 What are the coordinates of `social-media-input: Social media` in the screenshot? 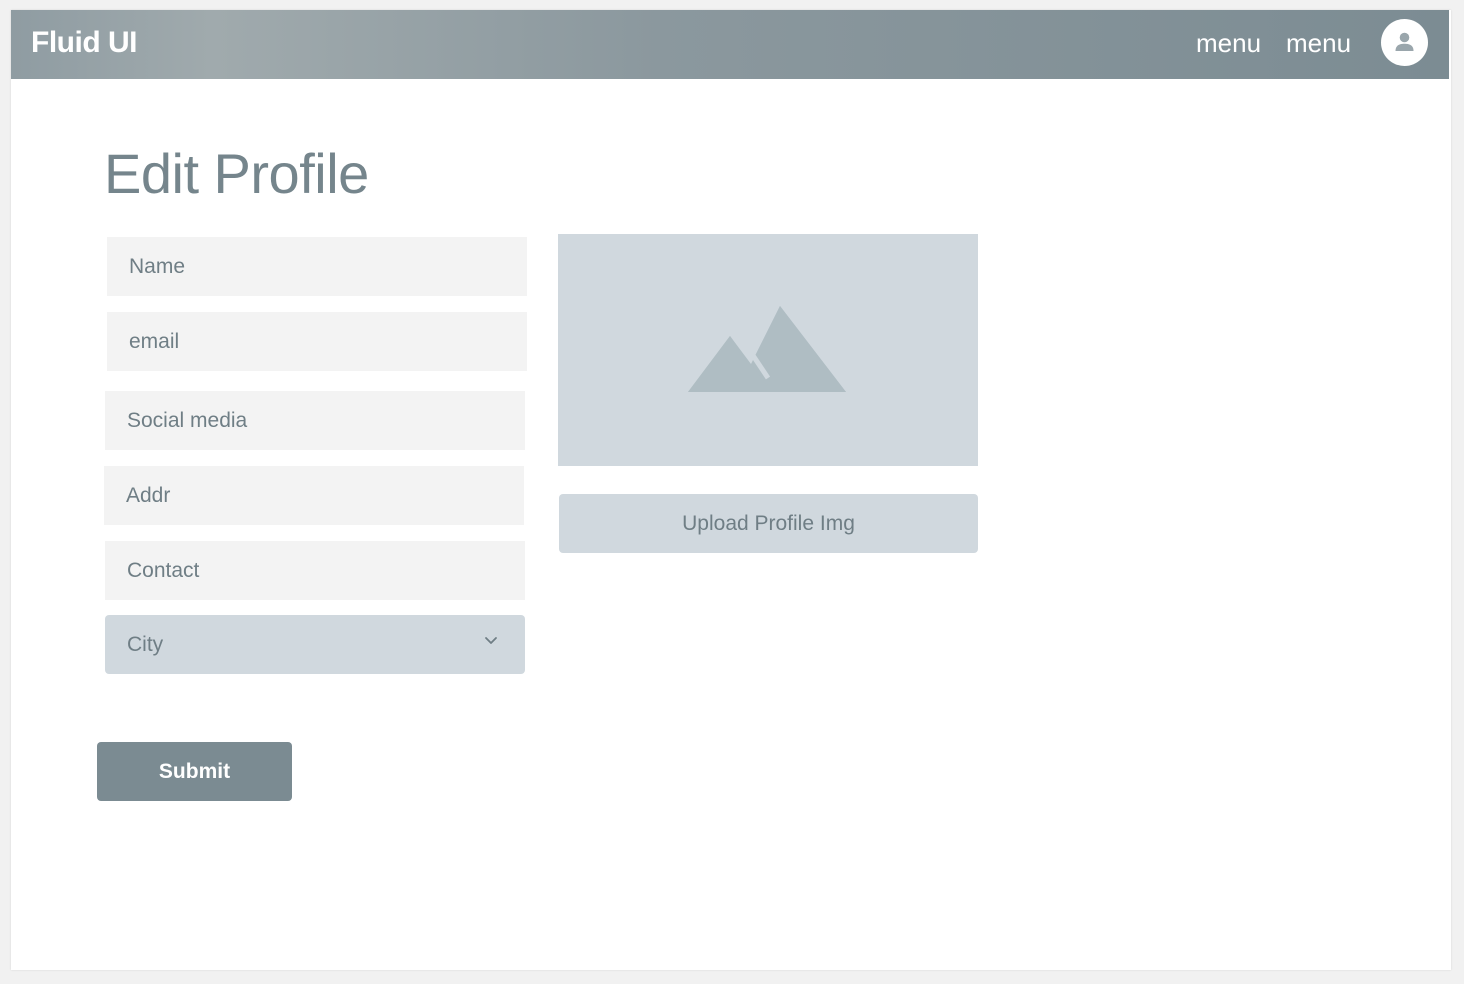 It's located at (315, 420).